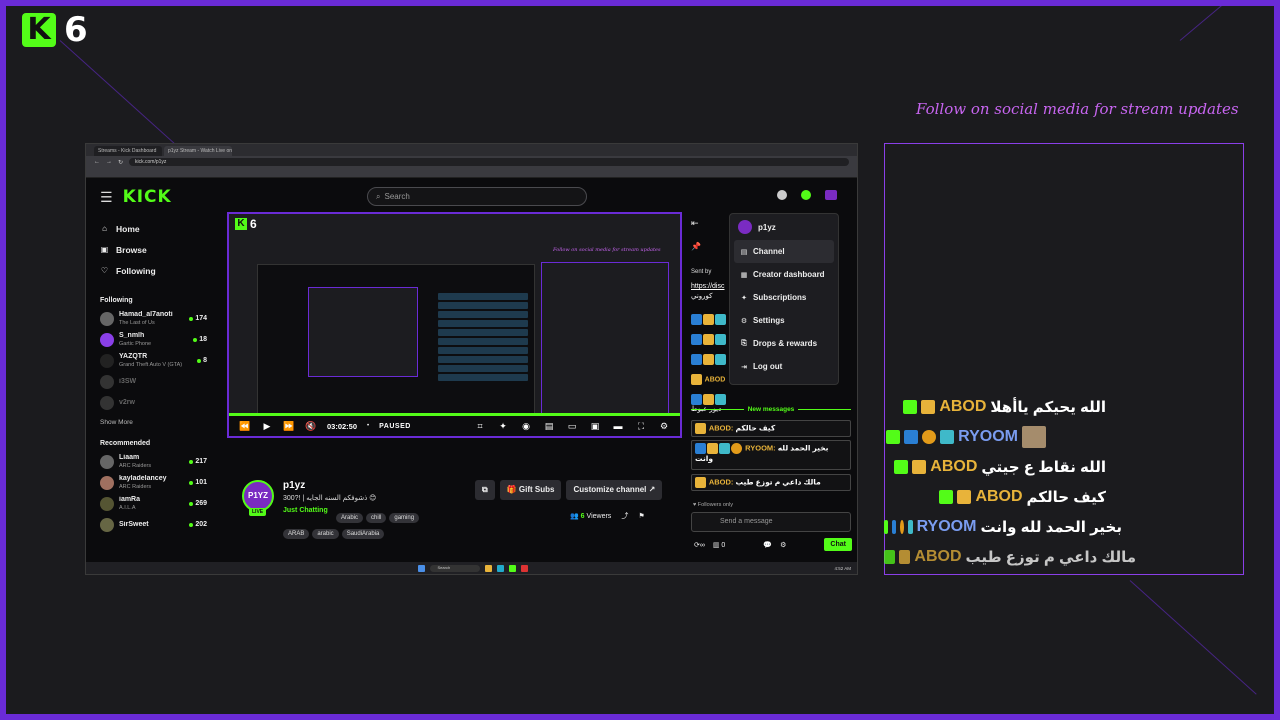  Describe the element at coordinates (109, 162) in the screenshot. I see `forward-icon: →` at that location.